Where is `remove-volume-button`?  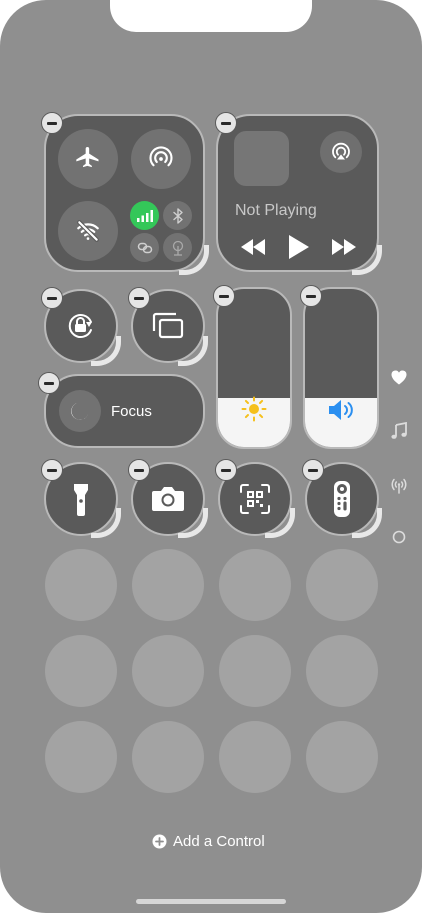
remove-volume-button is located at coordinates (311, 296).